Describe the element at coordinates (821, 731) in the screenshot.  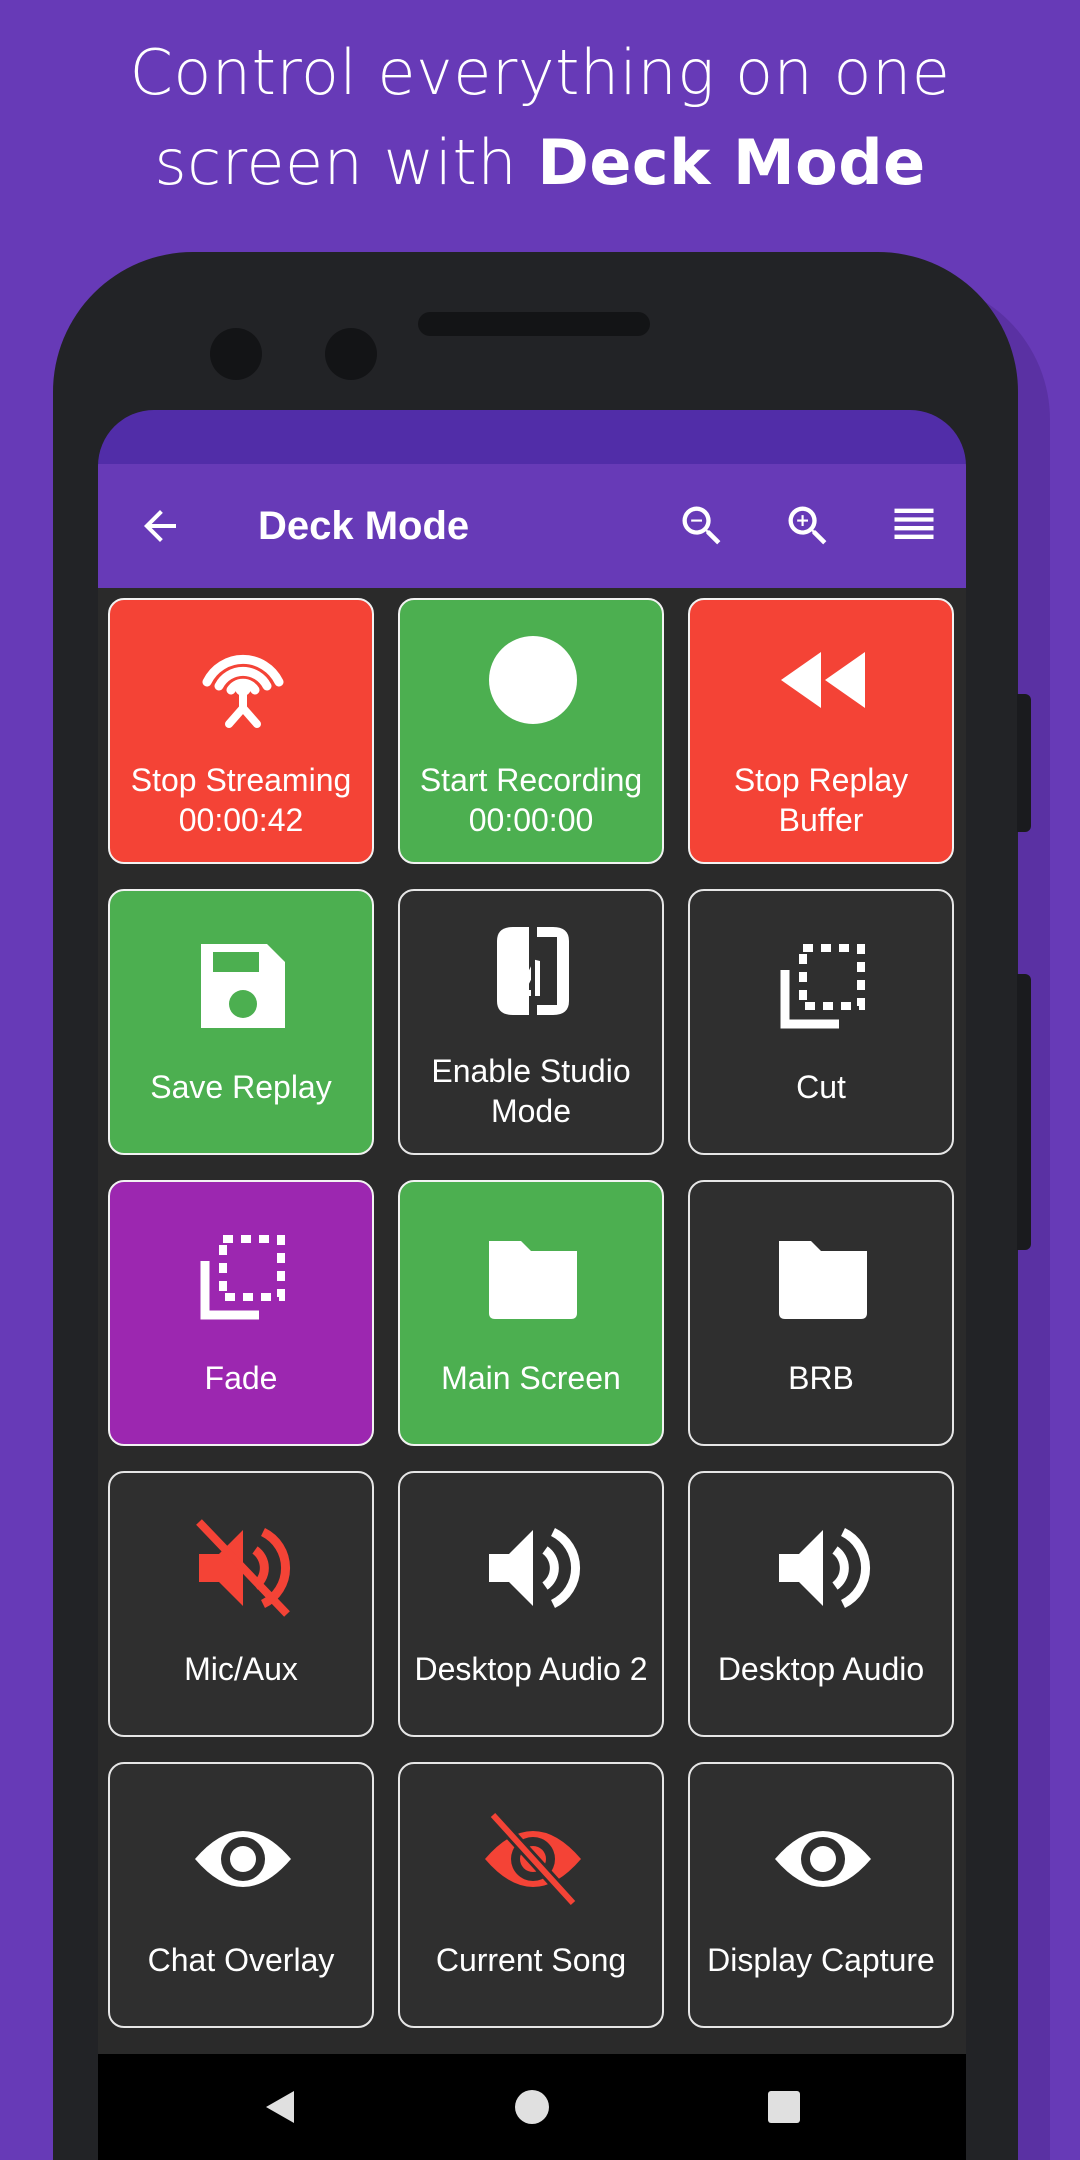
I see `deck-tile-stop-replay: Stop Replay Buffer` at that location.